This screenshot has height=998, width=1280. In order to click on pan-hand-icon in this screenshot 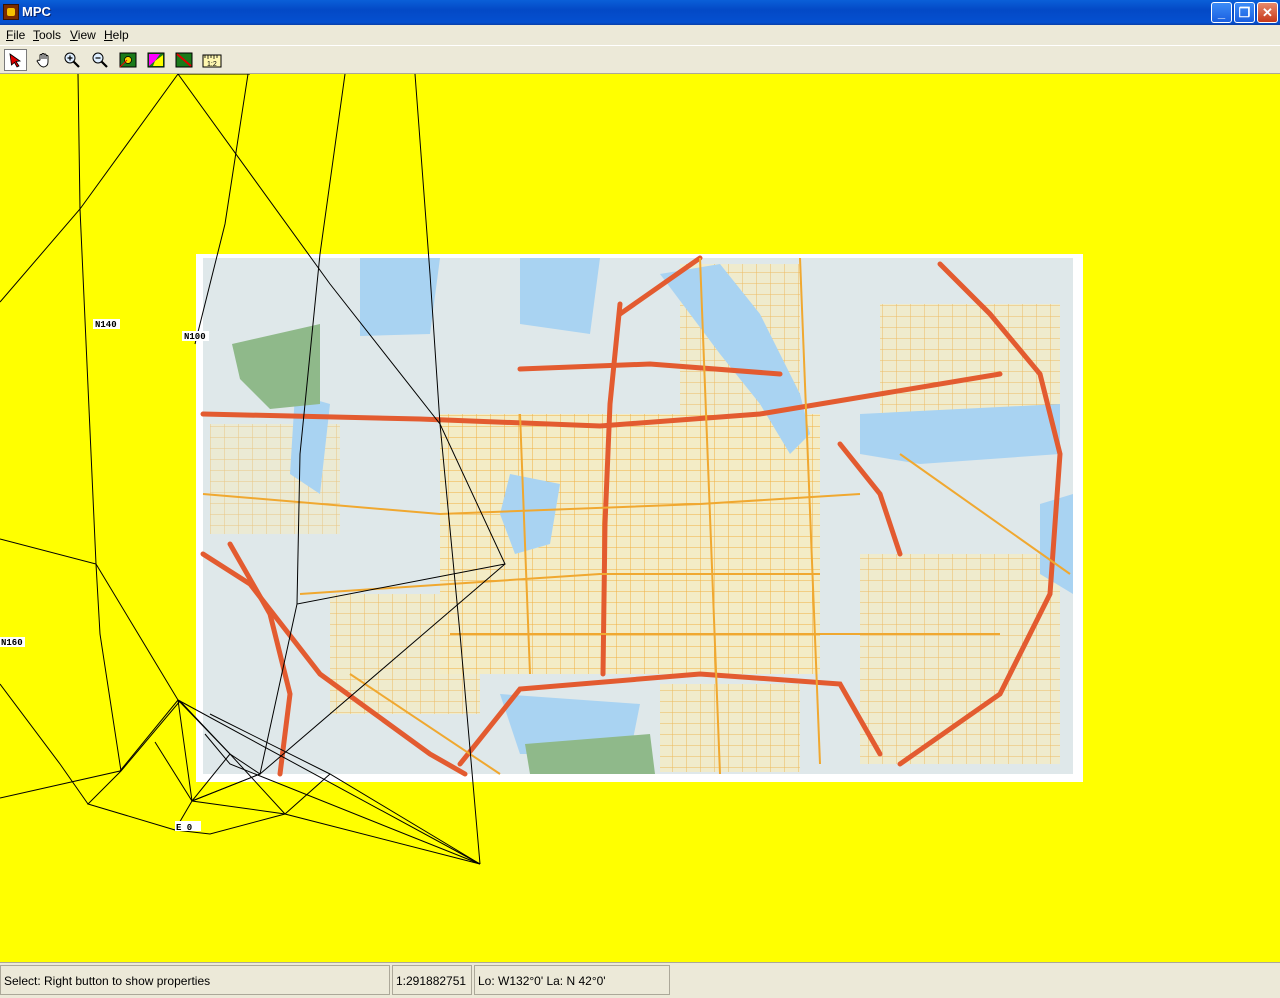, I will do `click(42, 60)`.